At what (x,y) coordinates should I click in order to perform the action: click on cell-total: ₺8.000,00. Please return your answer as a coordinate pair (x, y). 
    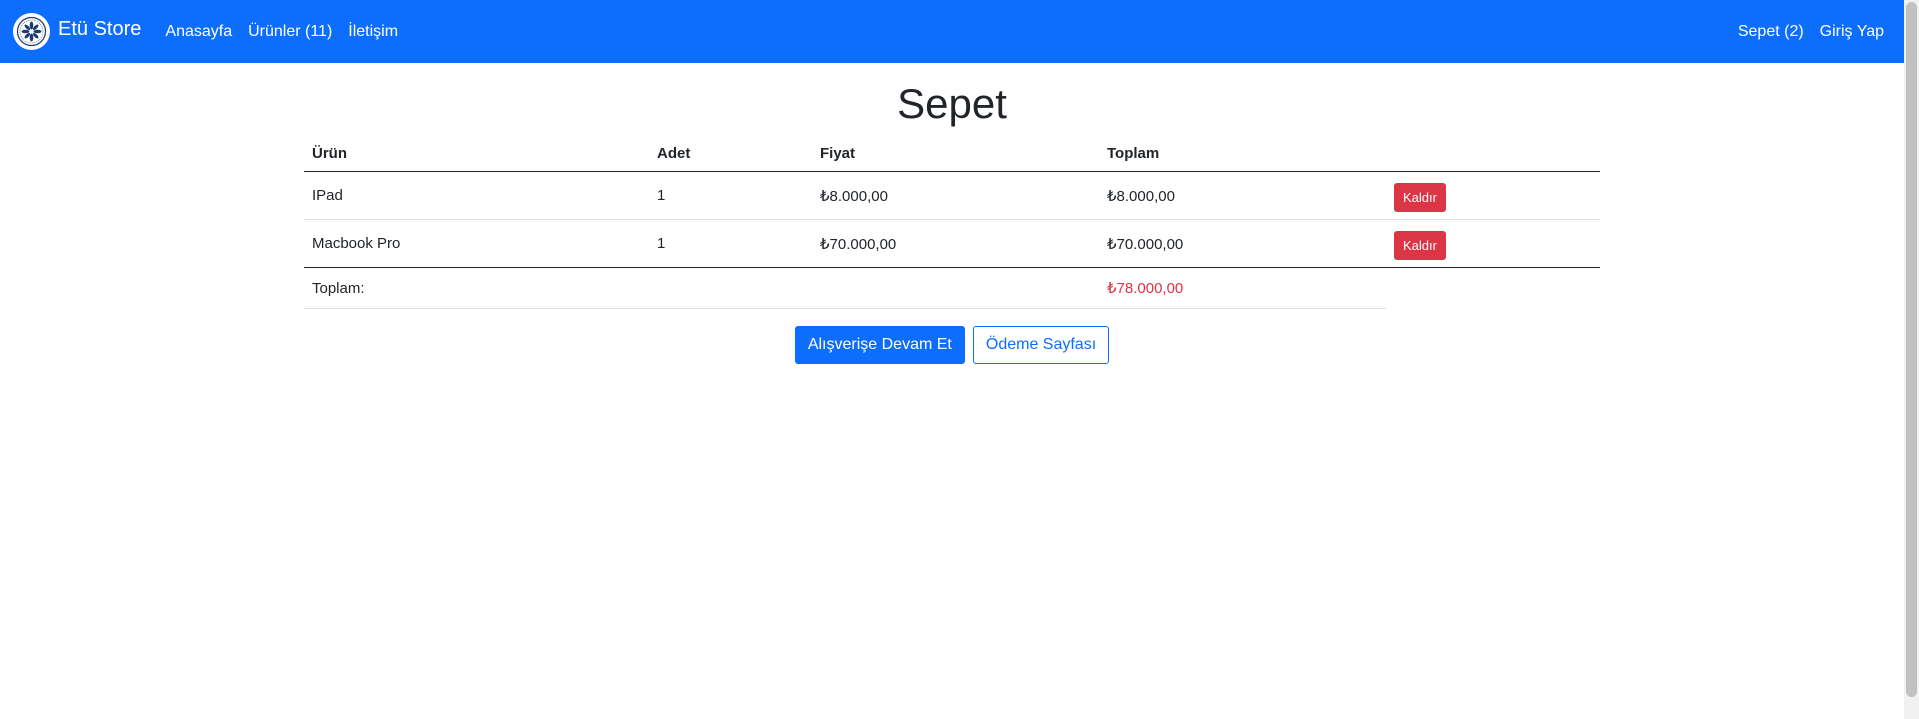
    Looking at the image, I should click on (1242, 195).